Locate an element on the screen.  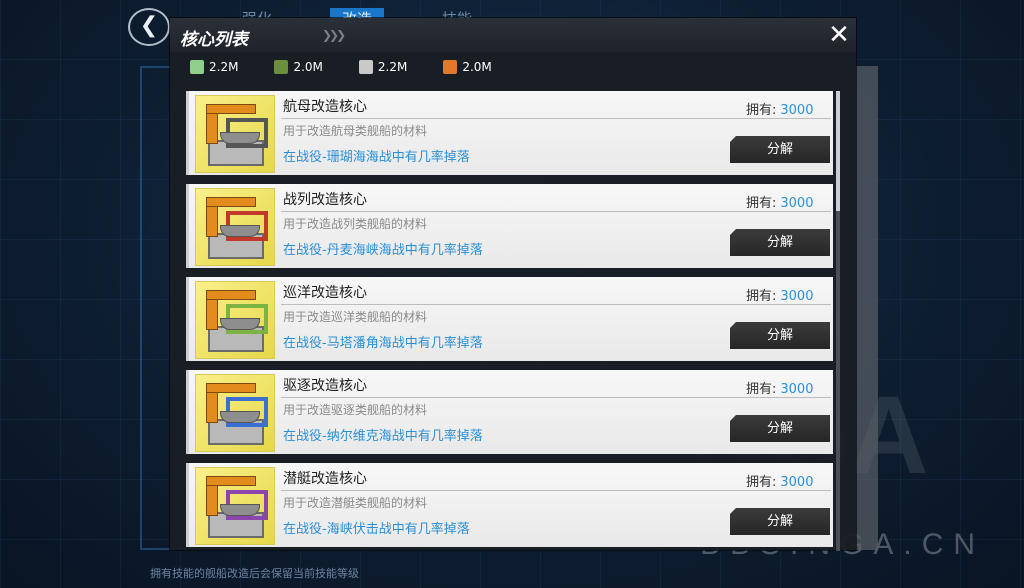
resource-aluminum: 2.0M is located at coordinates (467, 67).